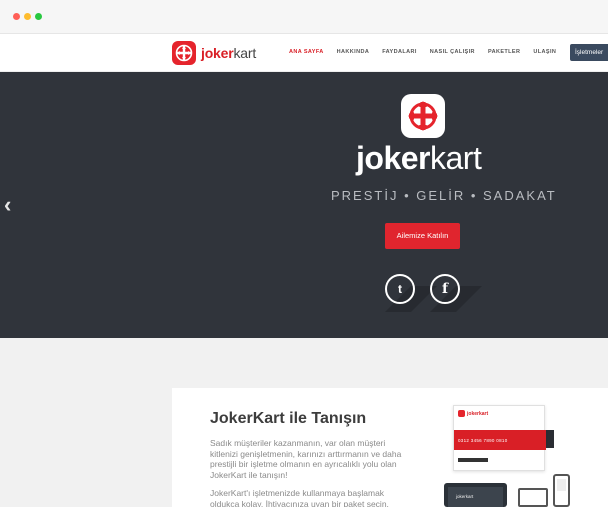 This screenshot has width=608, height=507. What do you see at coordinates (184, 53) in the screenshot?
I see `logo-cross-icon` at bounding box center [184, 53].